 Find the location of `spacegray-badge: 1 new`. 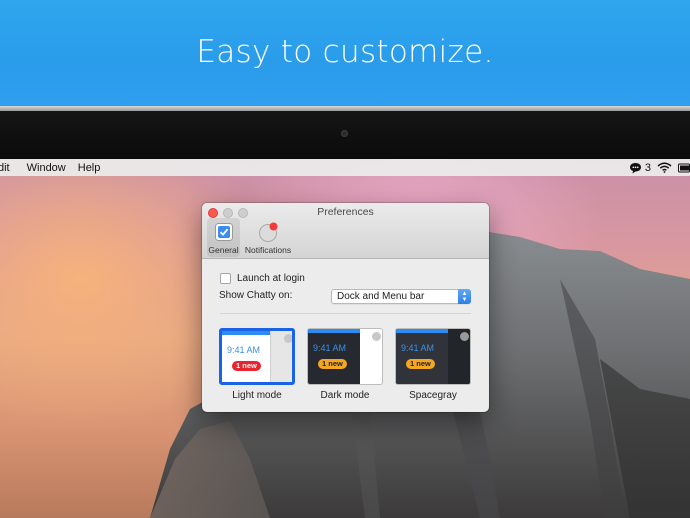

spacegray-badge: 1 new is located at coordinates (420, 364).